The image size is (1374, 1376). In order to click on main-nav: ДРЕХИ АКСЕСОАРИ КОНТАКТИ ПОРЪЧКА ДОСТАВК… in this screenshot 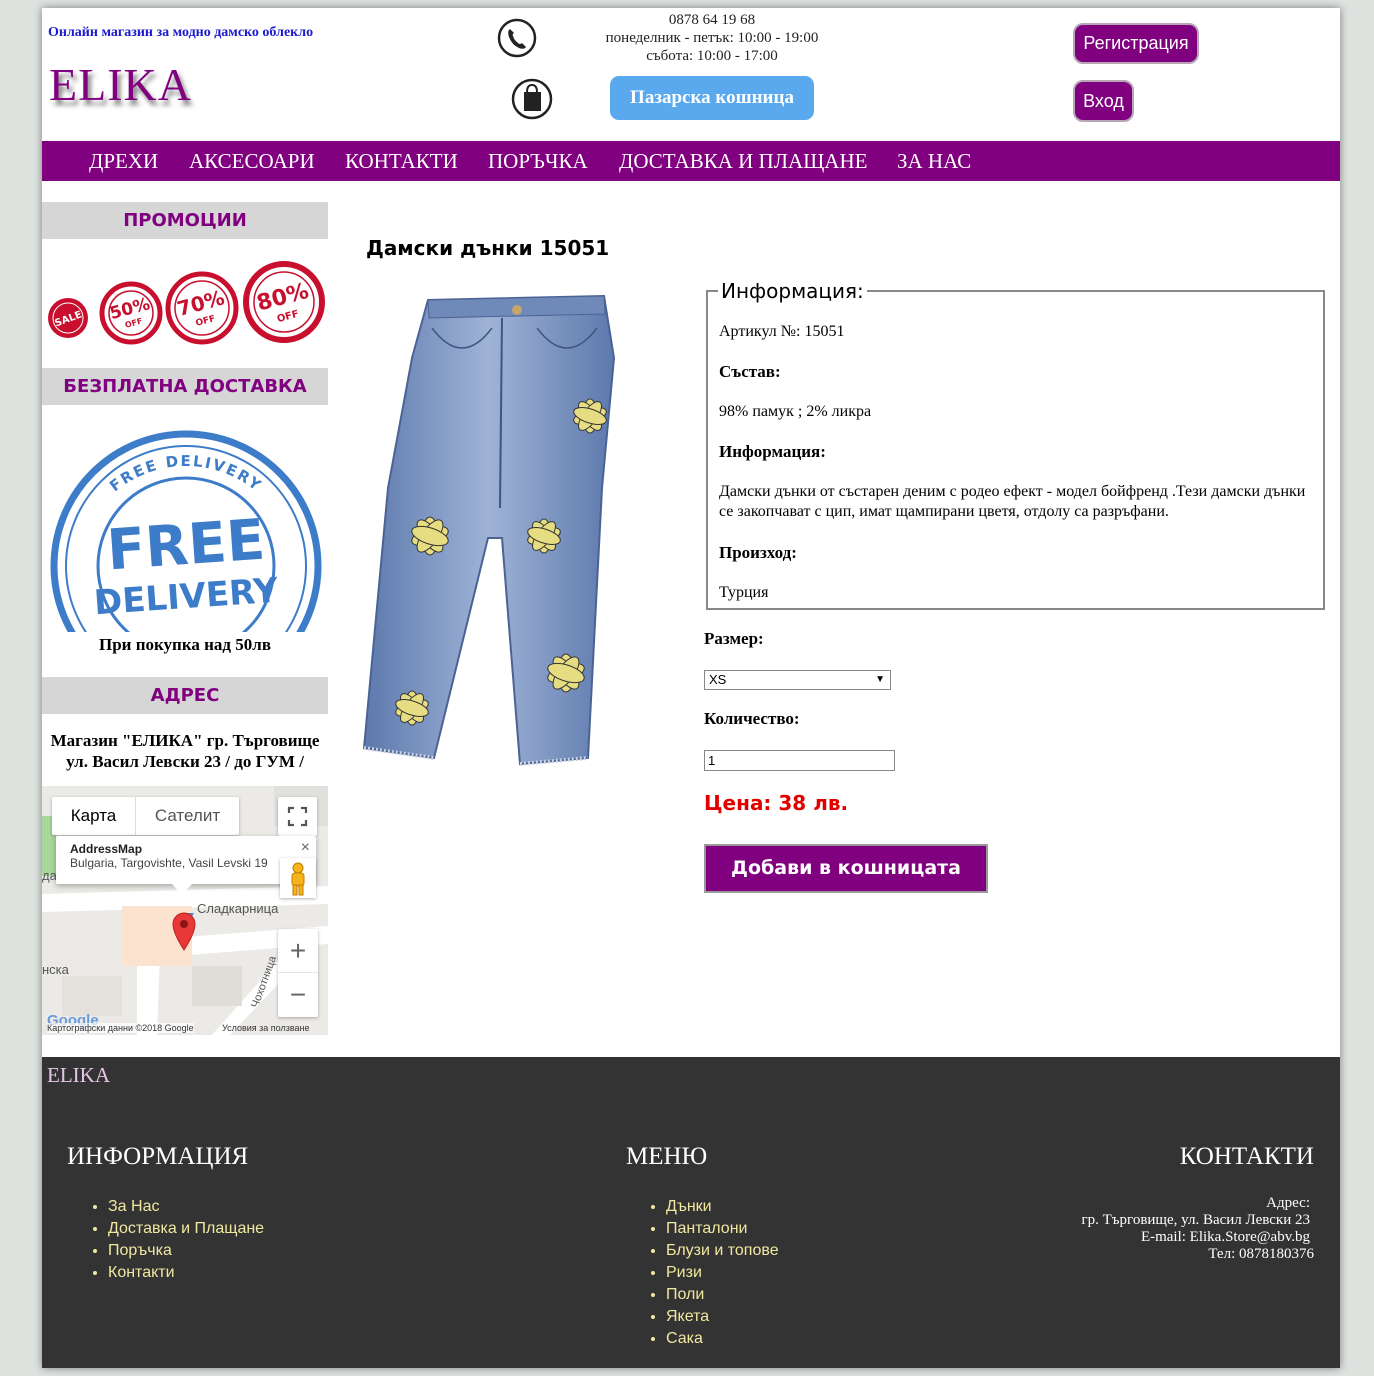, I will do `click(691, 161)`.